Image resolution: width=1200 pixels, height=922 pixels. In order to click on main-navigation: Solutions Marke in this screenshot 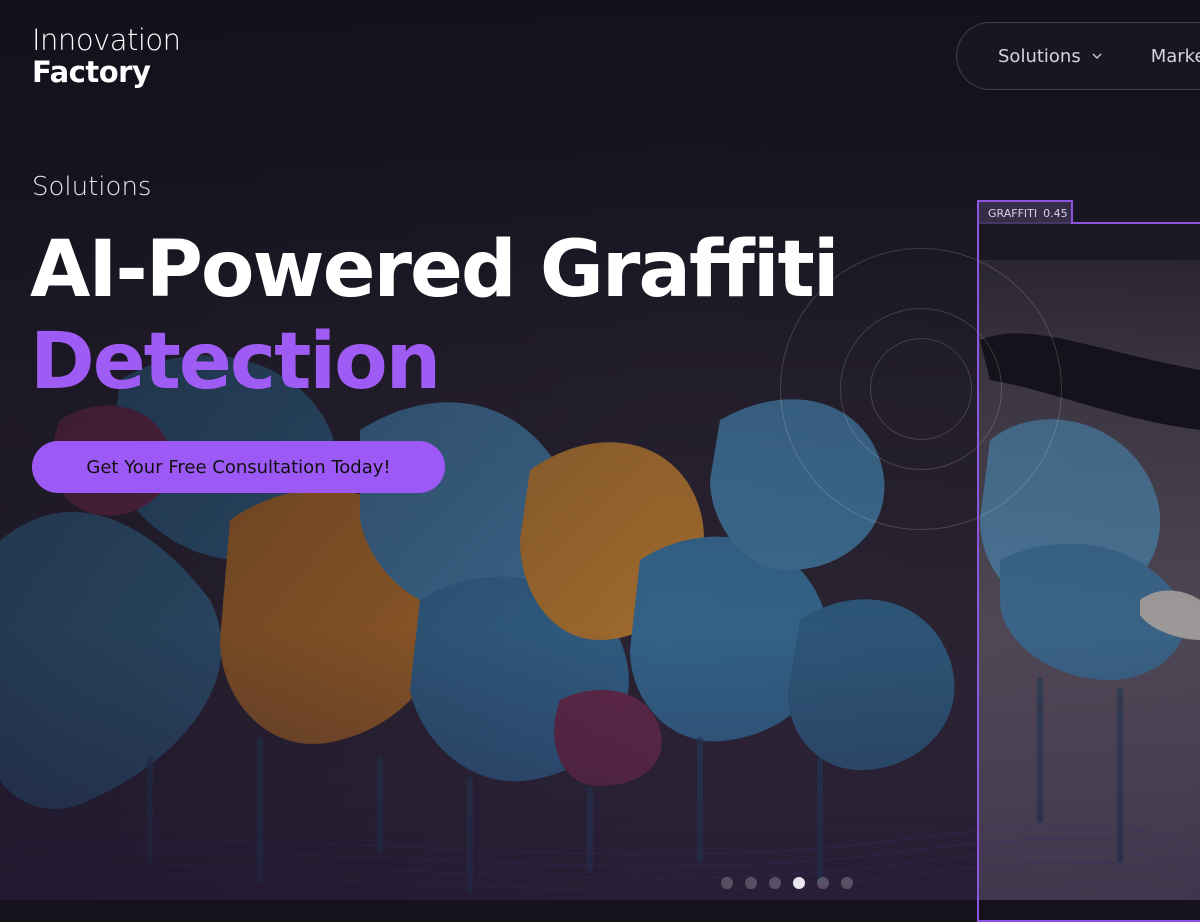, I will do `click(1078, 56)`.